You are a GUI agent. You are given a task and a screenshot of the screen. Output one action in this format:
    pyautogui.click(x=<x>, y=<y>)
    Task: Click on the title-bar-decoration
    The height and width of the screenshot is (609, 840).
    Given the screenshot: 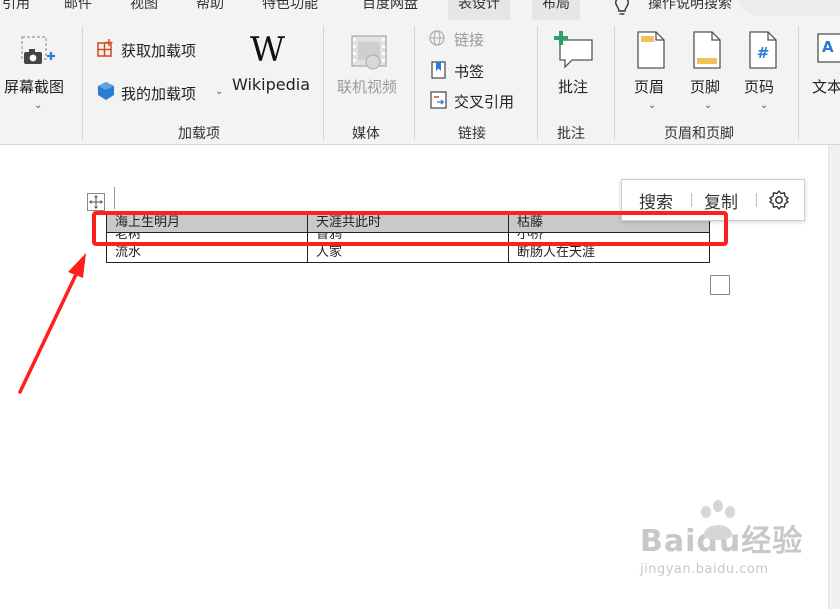 What is the action you would take?
    pyautogui.click(x=787, y=8)
    